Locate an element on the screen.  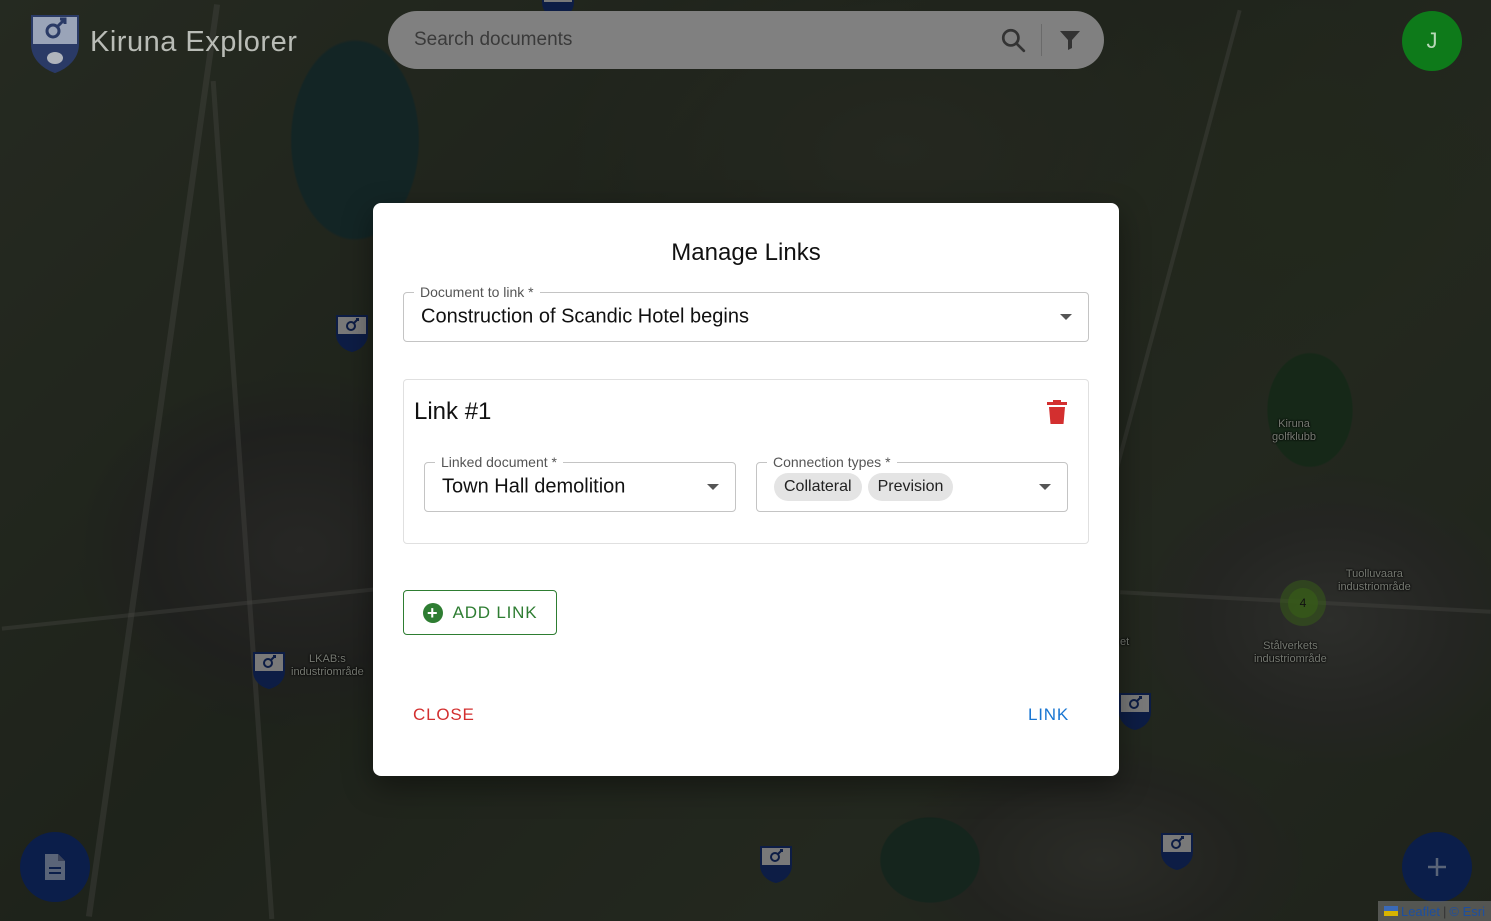
search-divider is located at coordinates (1041, 40).